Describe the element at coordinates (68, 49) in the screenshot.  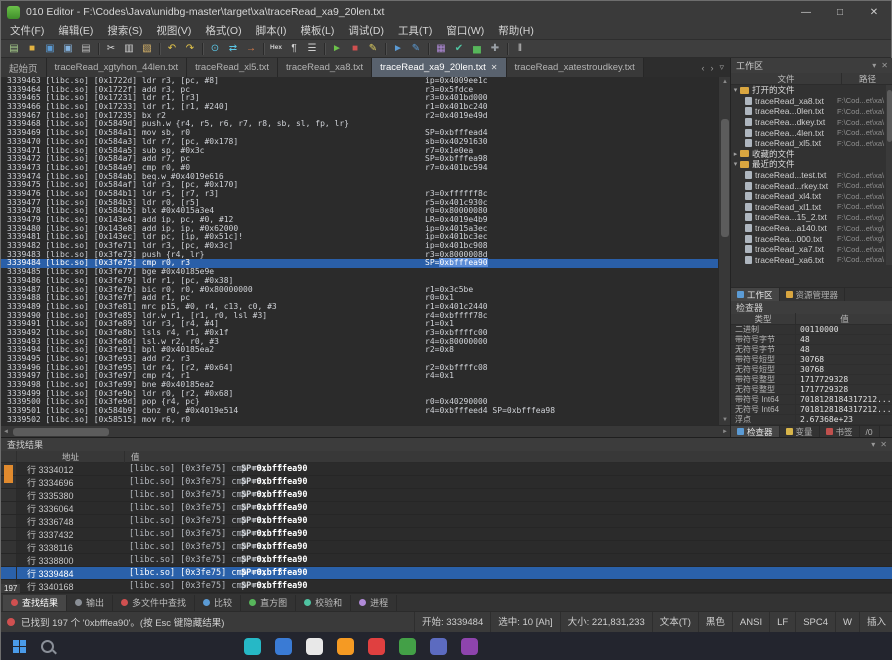
I see `toolbar-save-all-button: ▣` at that location.